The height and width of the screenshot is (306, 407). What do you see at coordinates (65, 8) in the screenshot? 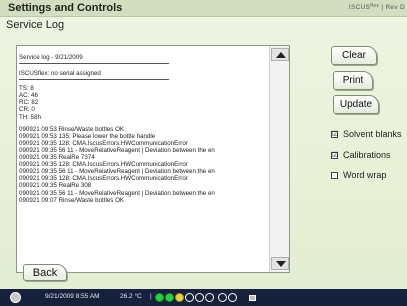
I see `page-title: Settings and Controls` at bounding box center [65, 8].